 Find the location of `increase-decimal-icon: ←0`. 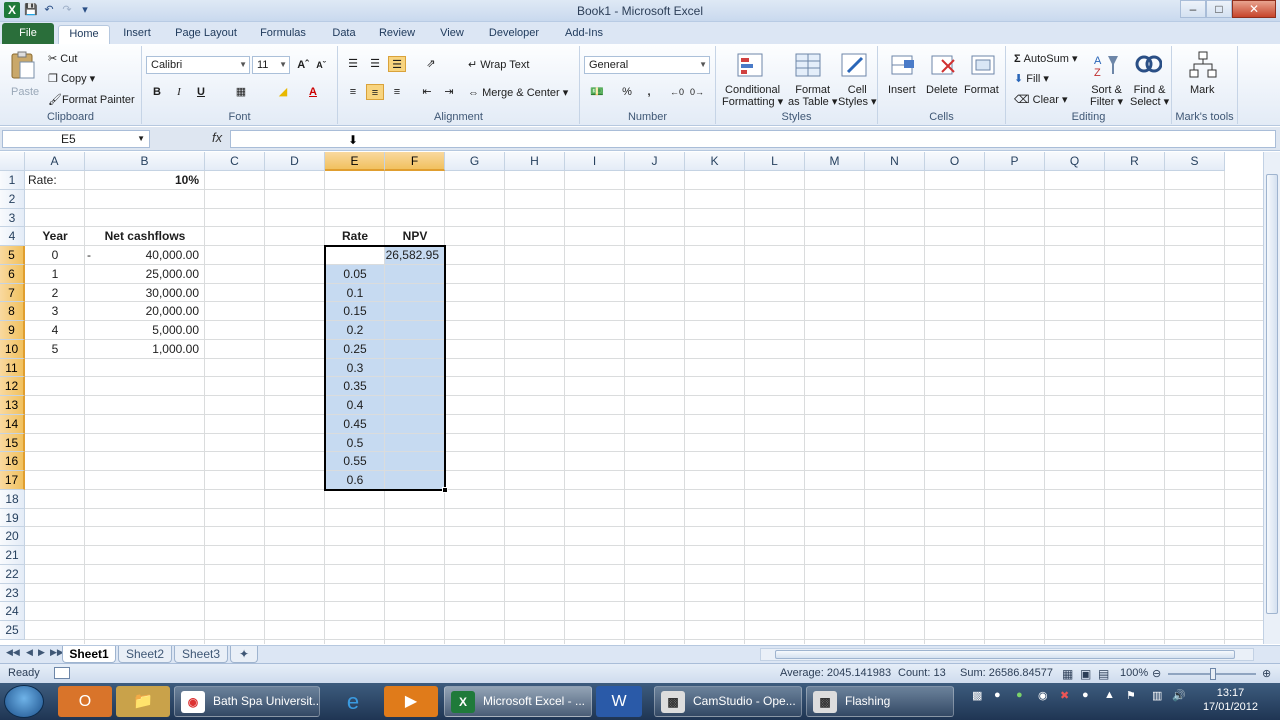

increase-decimal-icon: ←0 is located at coordinates (677, 92).